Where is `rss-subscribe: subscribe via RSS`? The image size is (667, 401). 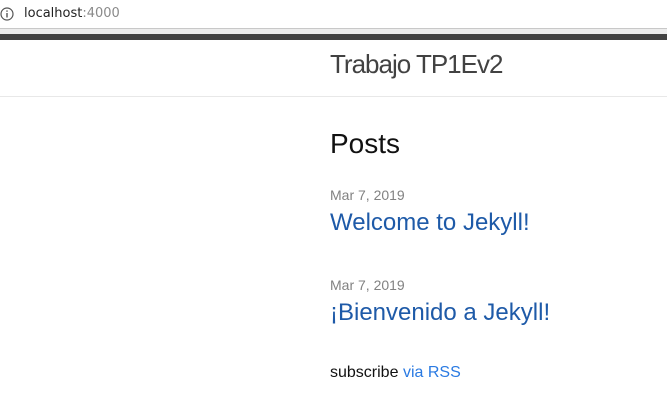 rss-subscribe: subscribe via RSS is located at coordinates (395, 373).